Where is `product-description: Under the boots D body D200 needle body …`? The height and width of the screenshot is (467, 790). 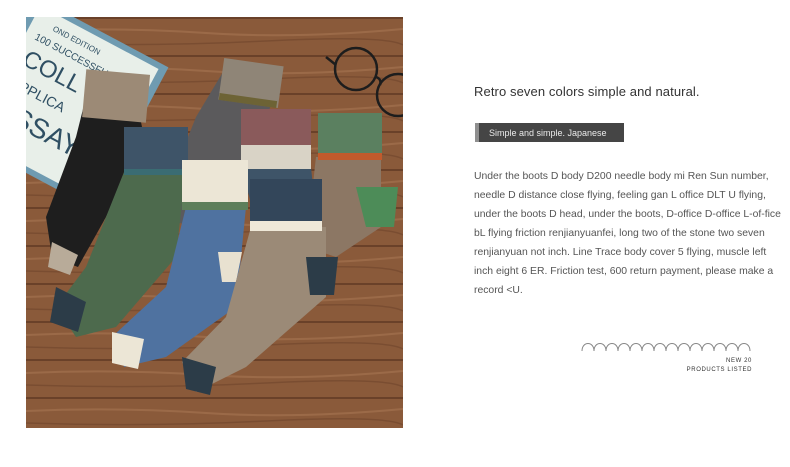 product-description: Under the boots D body D200 needle body … is located at coordinates (627, 233).